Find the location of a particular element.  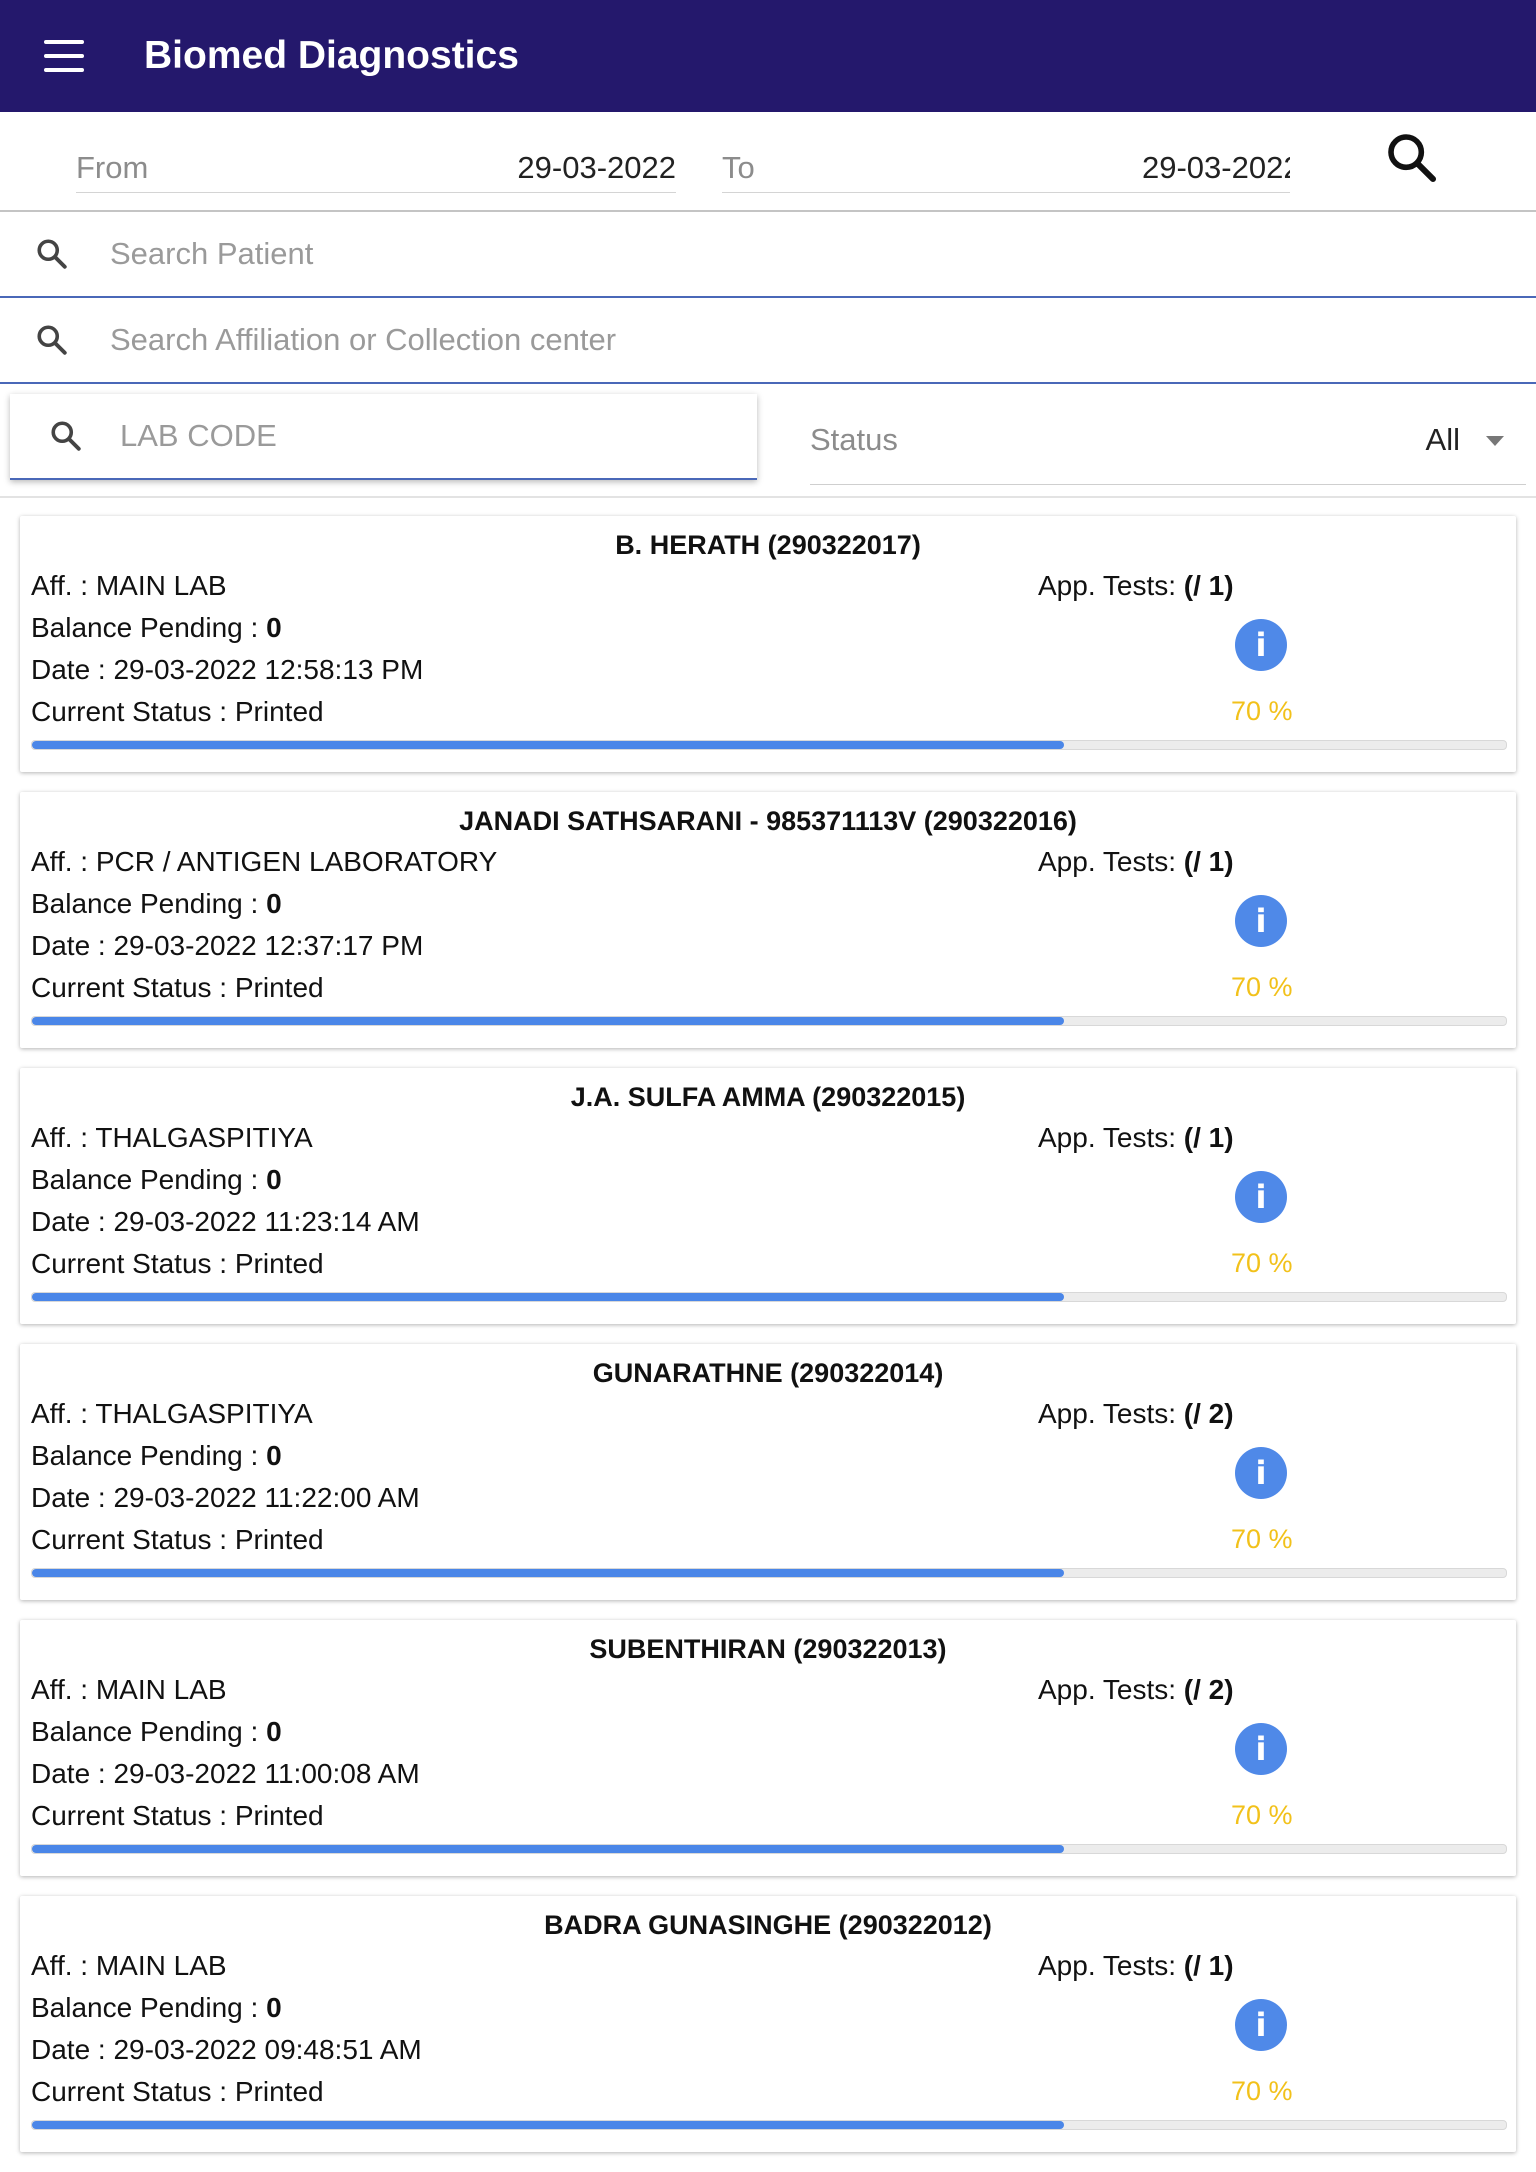

to-date-field: To 29-03-2022 is located at coordinates (1006, 161).